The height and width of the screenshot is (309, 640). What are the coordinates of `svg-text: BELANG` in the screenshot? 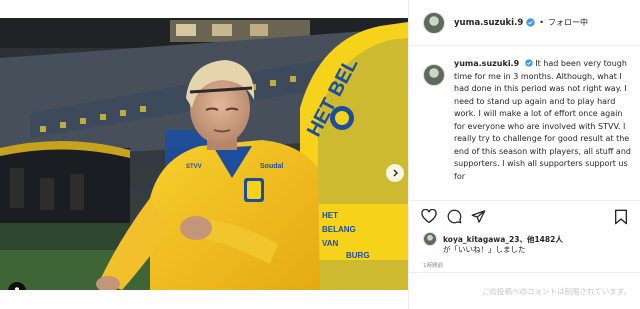 It's located at (339, 229).